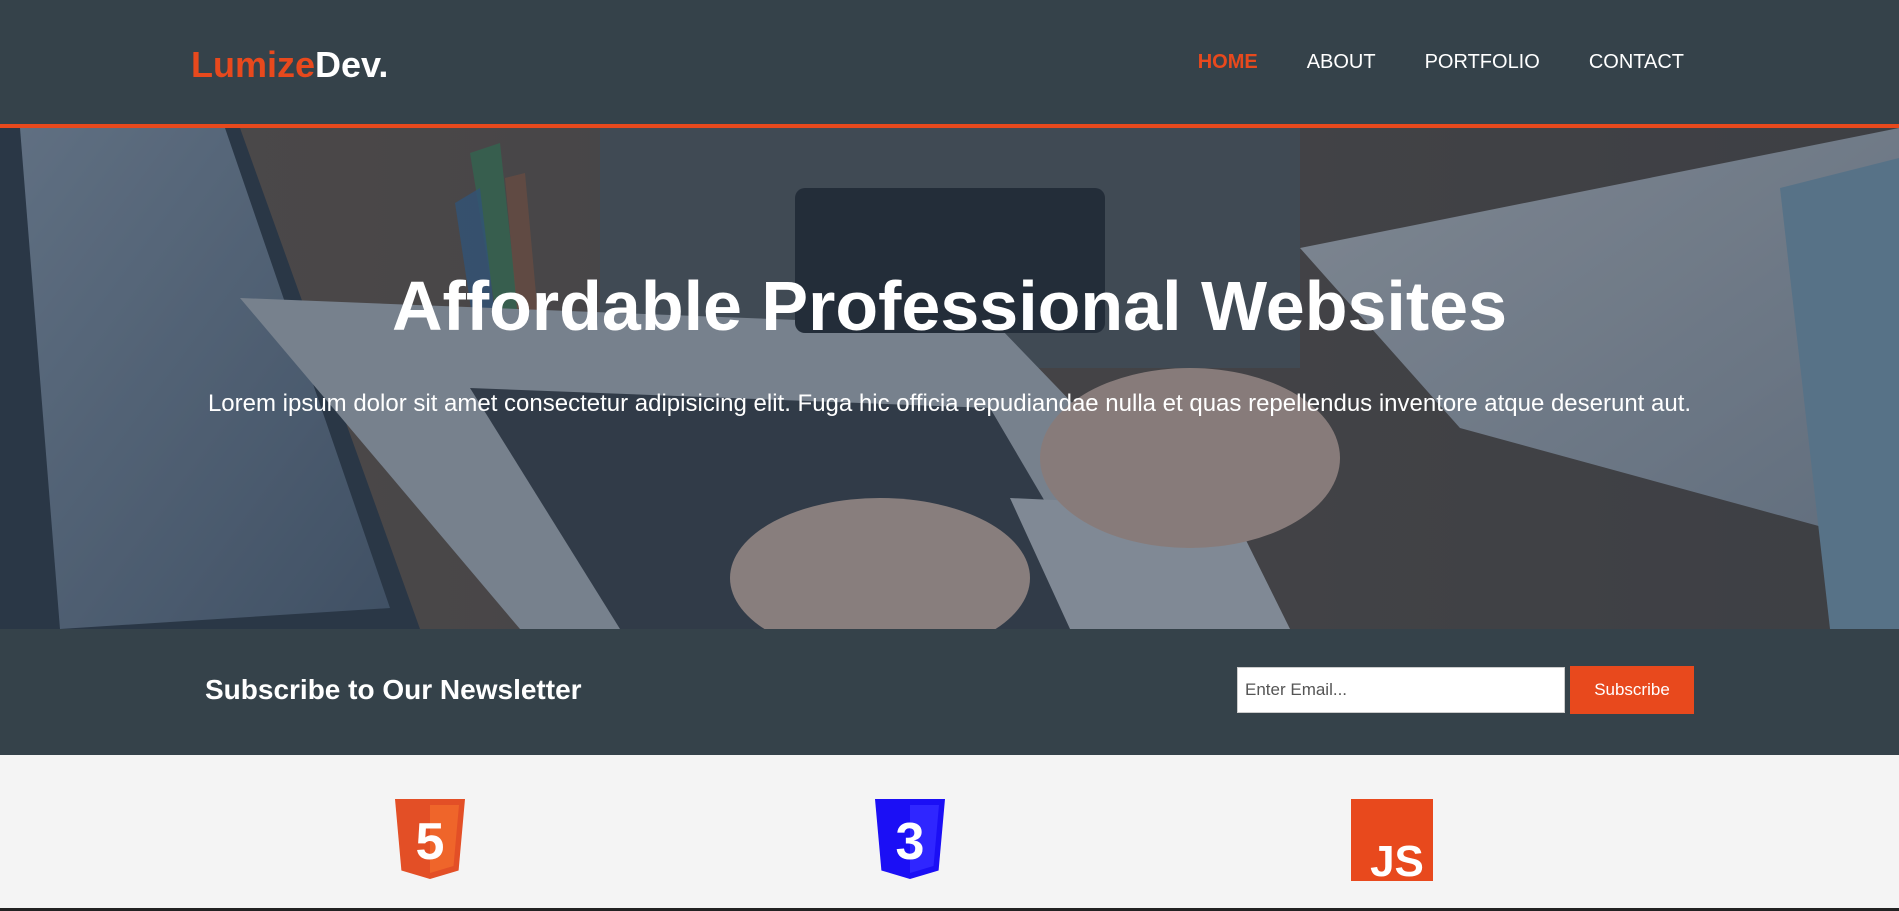 This screenshot has height=911, width=1899. Describe the element at coordinates (1416, 62) in the screenshot. I see `main-nav: HOME ABOUT PORTFOLIO CONTACT` at that location.